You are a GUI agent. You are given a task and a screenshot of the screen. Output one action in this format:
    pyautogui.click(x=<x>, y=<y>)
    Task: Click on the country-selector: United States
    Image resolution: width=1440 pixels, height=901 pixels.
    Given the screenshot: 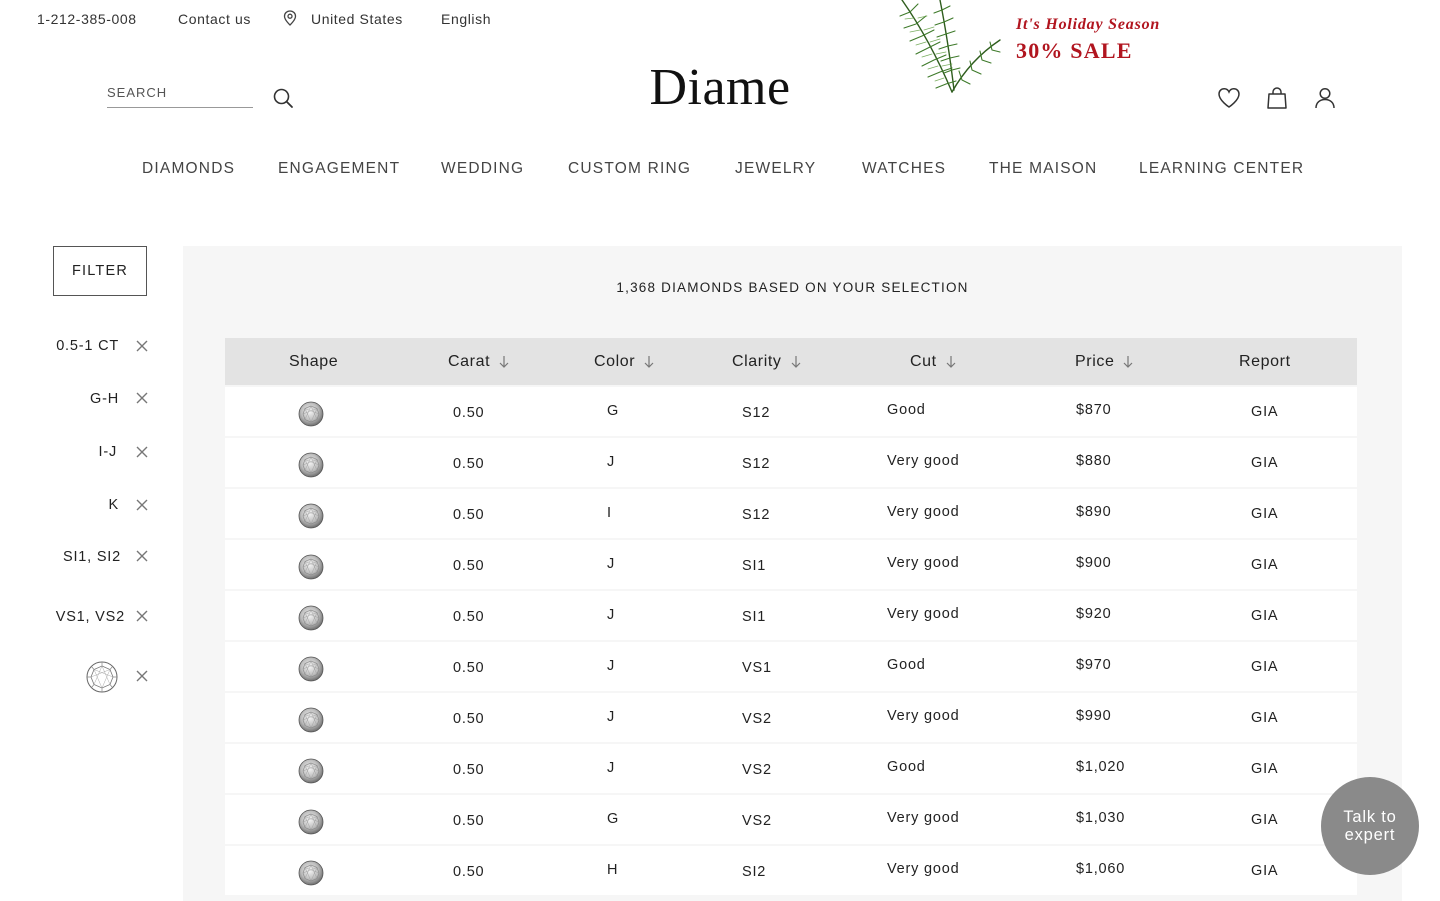 What is the action you would take?
    pyautogui.click(x=357, y=19)
    